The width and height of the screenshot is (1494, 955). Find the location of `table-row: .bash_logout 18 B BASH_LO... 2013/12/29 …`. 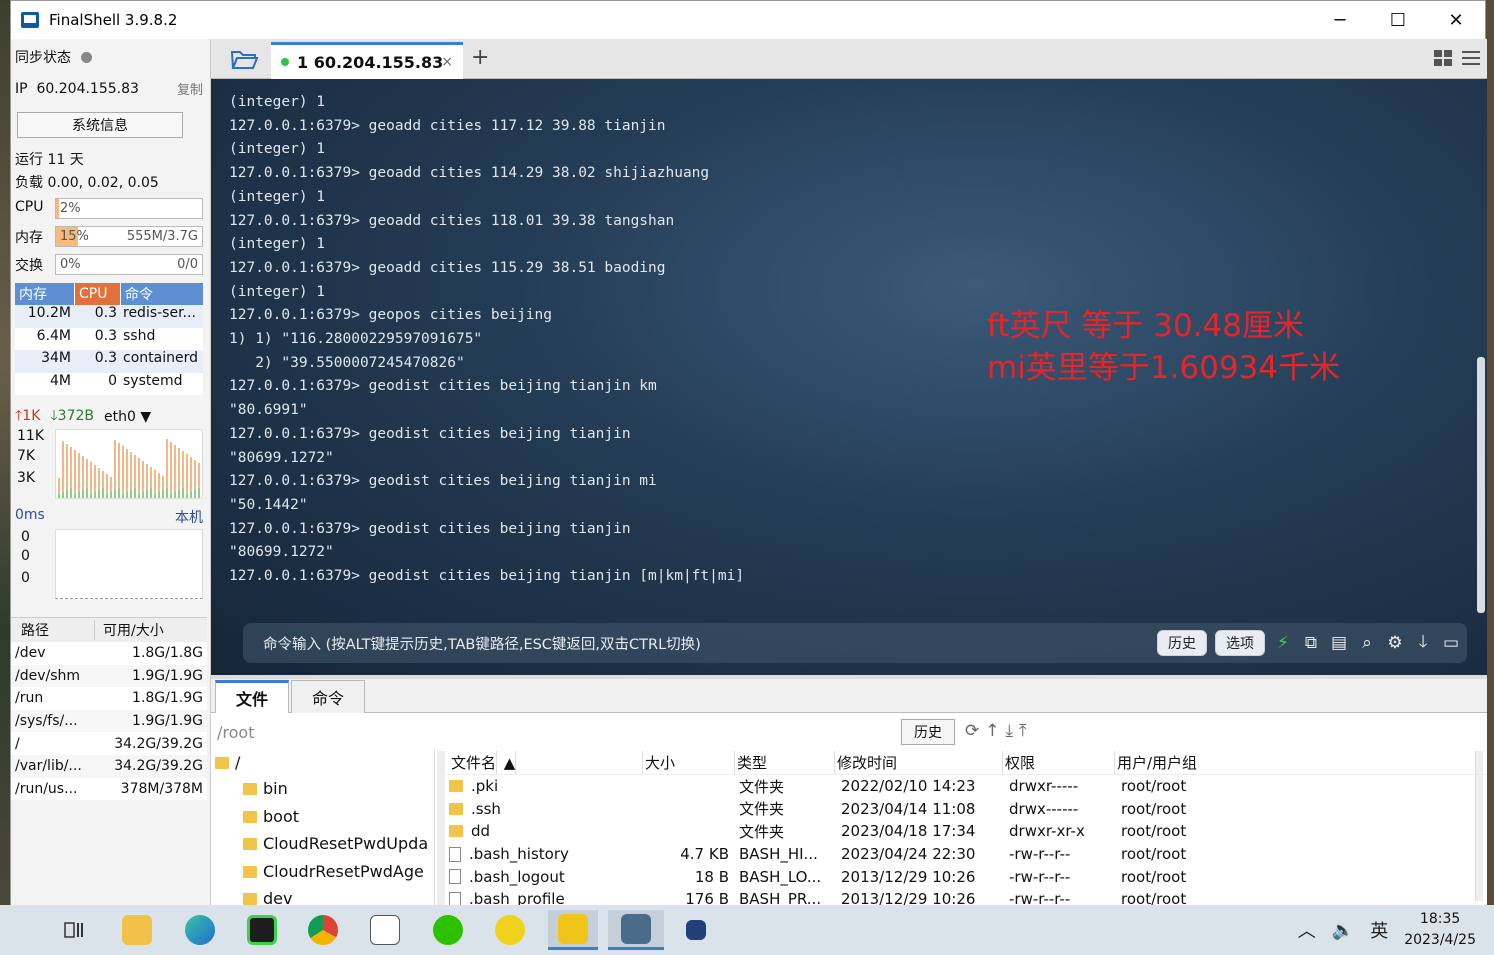

table-row: .bash_logout 18 B BASH_LO... 2013/12/29 … is located at coordinates (967, 876).